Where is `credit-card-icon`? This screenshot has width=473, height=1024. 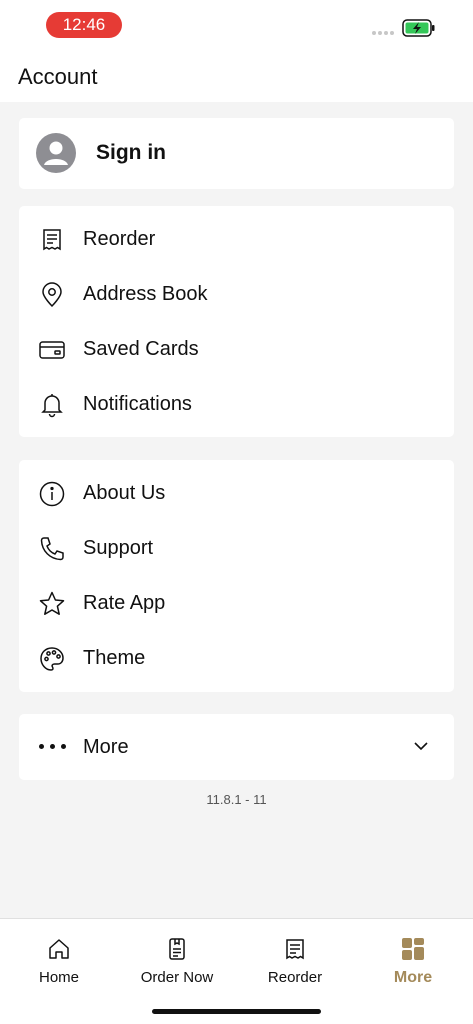 credit-card-icon is located at coordinates (52, 350).